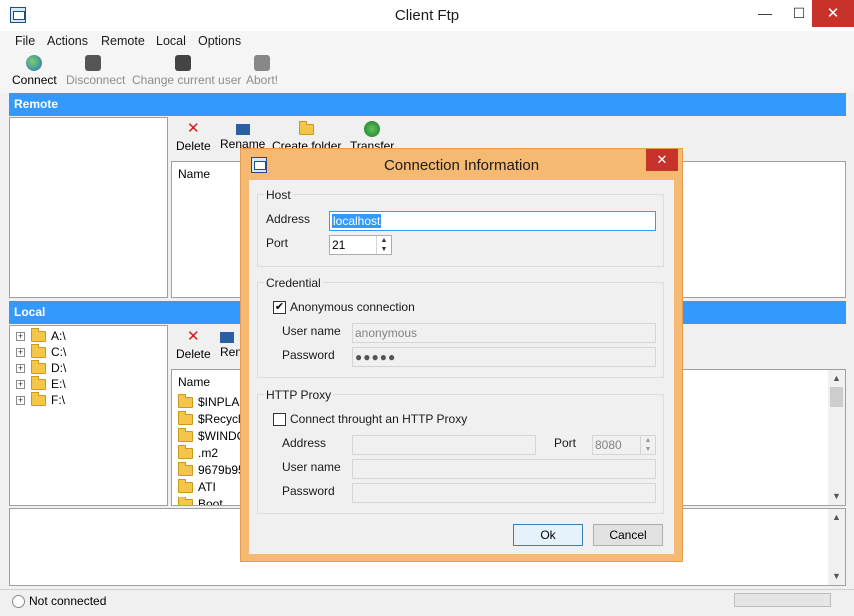  I want to click on username-label: User name, so click(311, 331).